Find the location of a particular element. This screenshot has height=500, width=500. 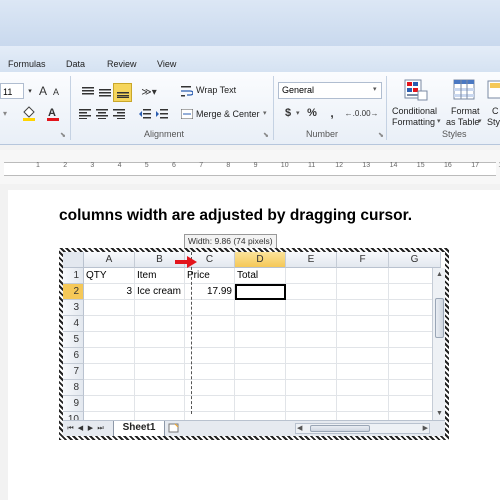

horizontal-scroll-thumb is located at coordinates (340, 428).